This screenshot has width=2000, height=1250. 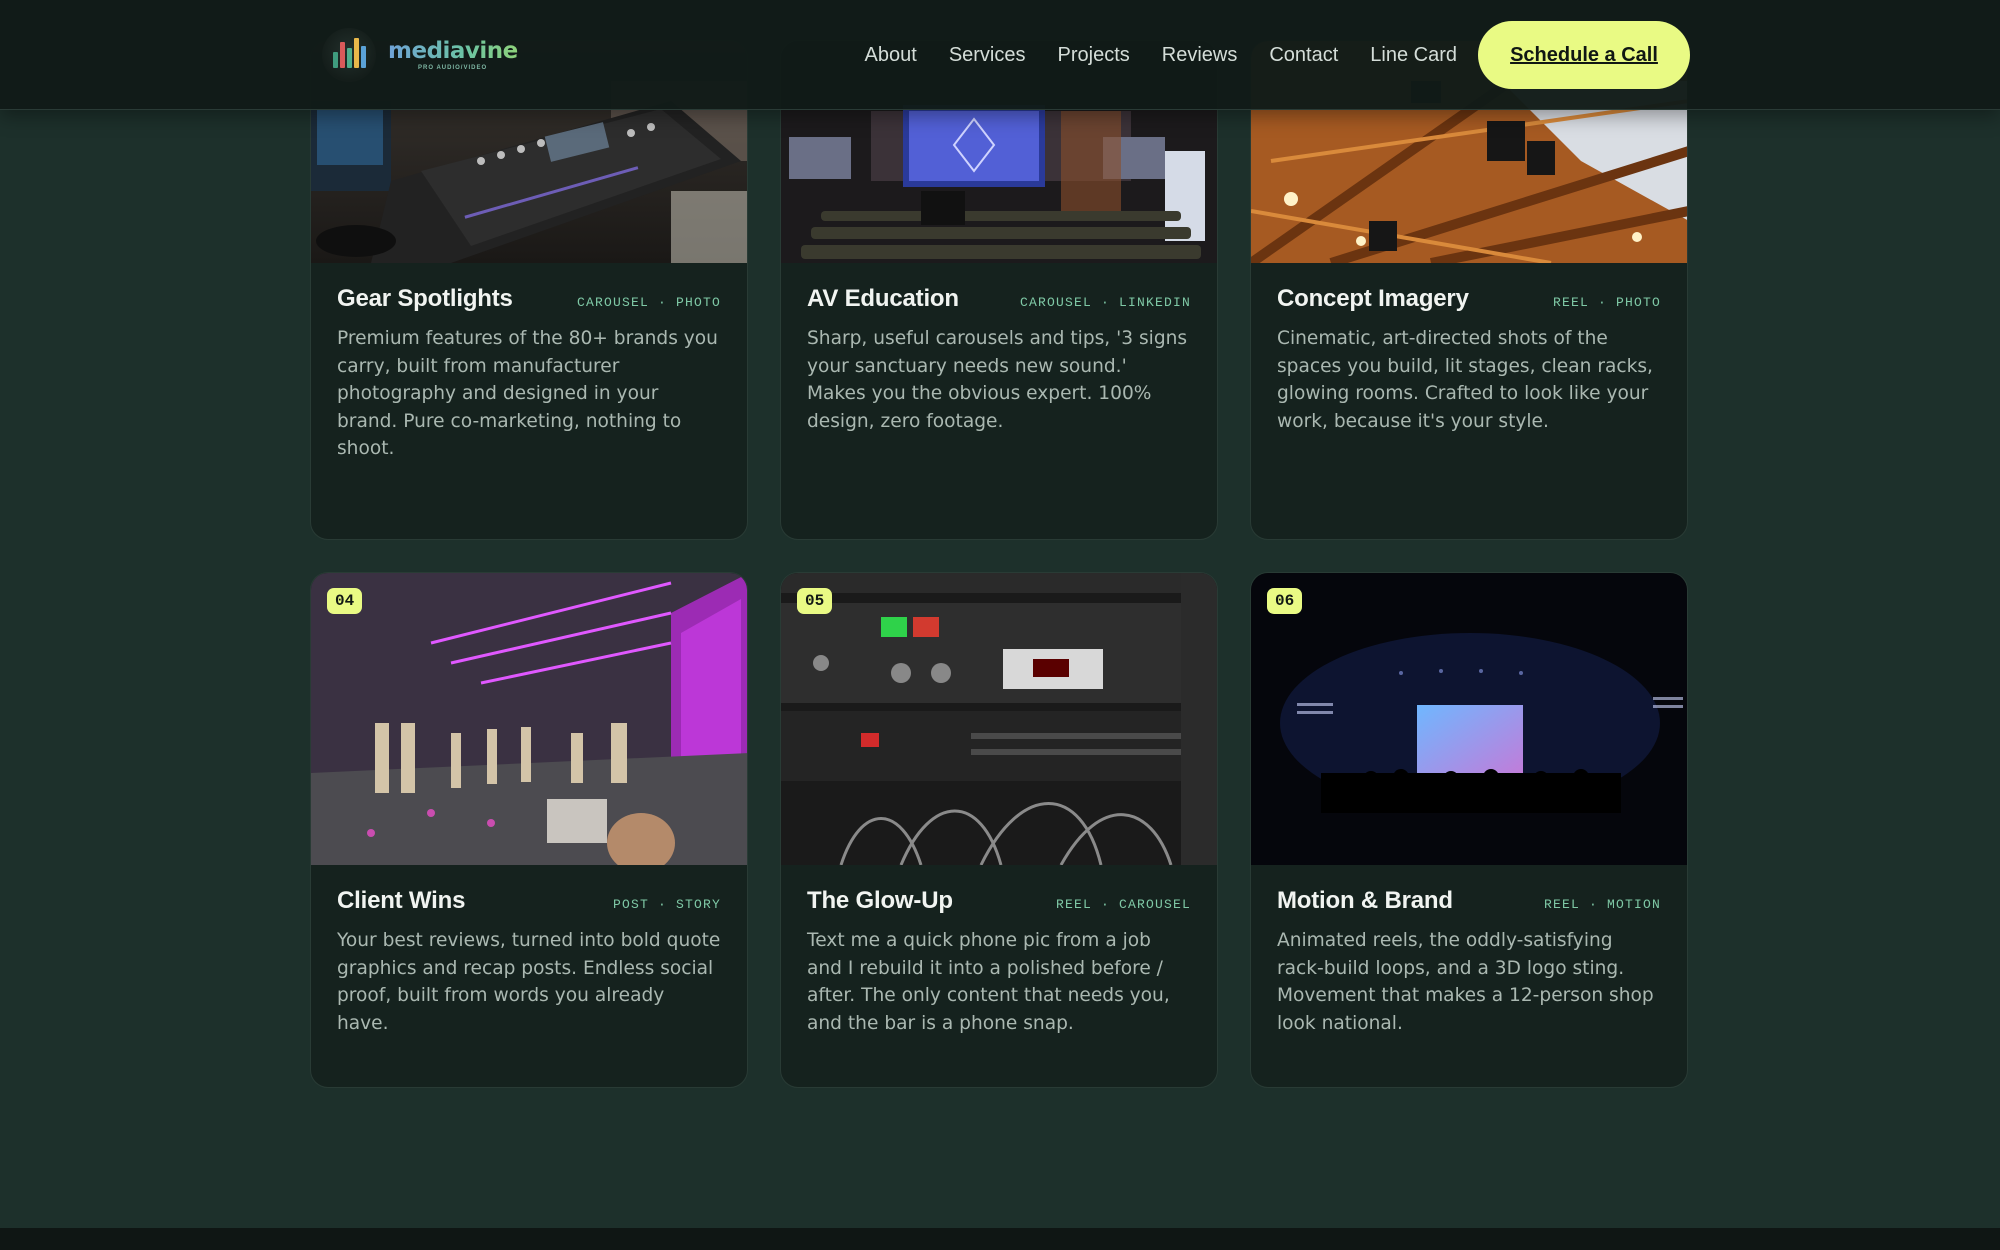 What do you see at coordinates (1285, 601) in the screenshot?
I see `card-number-badge: 06` at bounding box center [1285, 601].